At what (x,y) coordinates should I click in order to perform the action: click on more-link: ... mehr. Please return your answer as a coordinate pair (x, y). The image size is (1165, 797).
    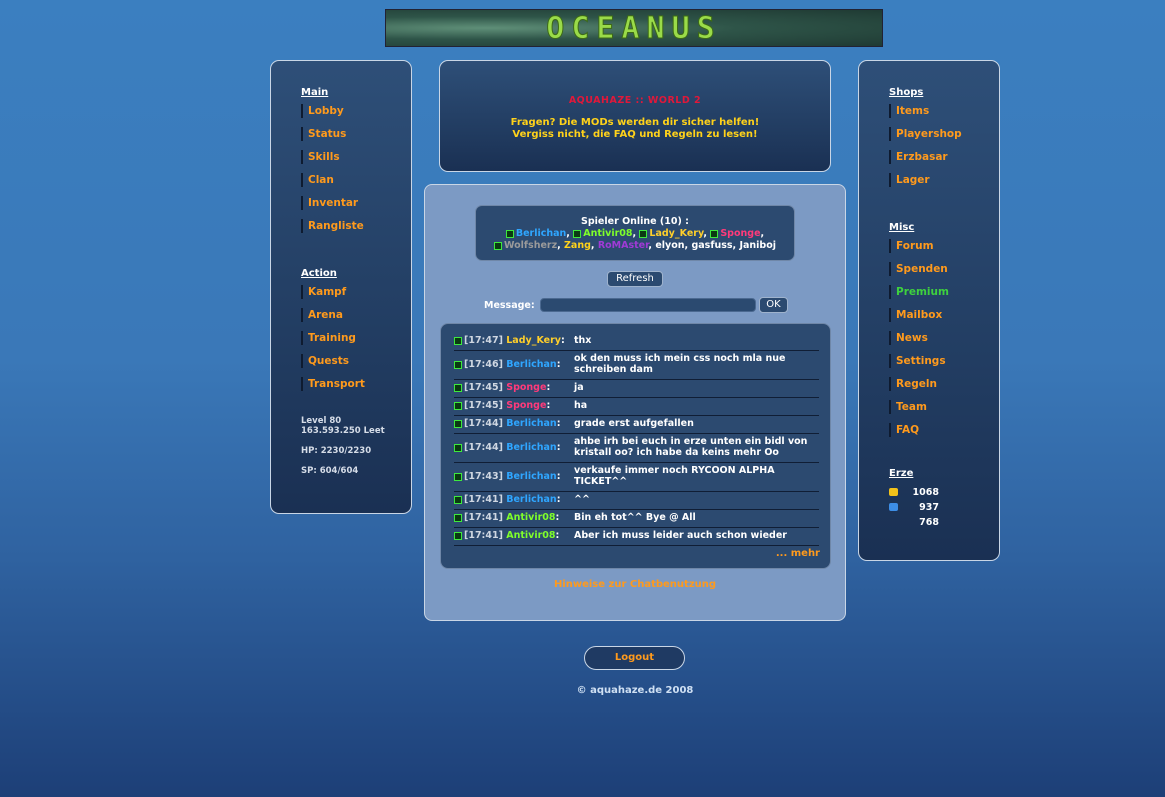
    Looking at the image, I should click on (798, 553).